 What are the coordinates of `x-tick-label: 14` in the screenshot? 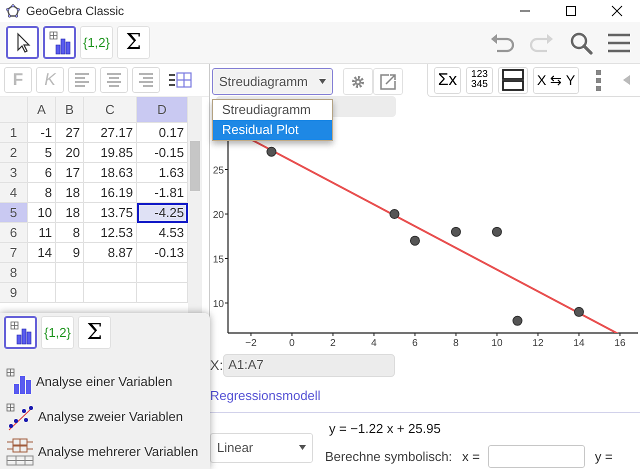 It's located at (579, 343).